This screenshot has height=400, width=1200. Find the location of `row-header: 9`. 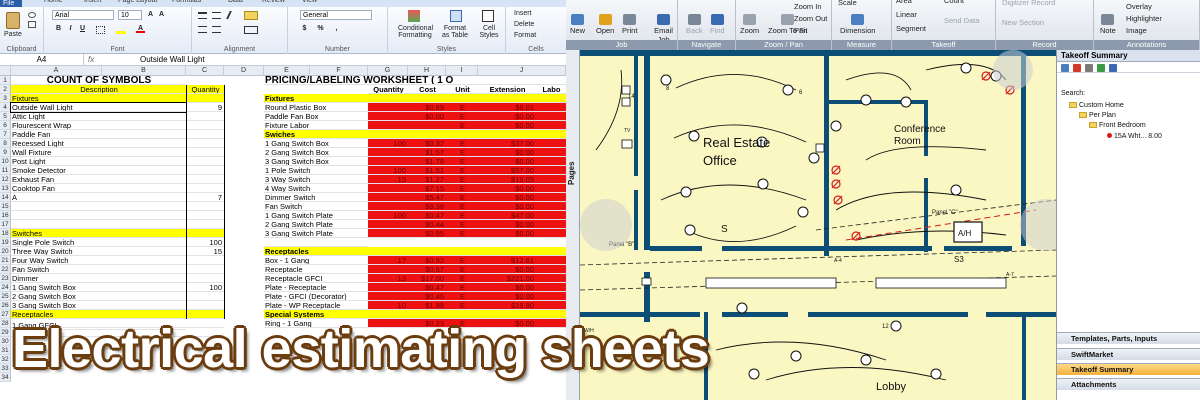

row-header: 9 is located at coordinates (5, 152).